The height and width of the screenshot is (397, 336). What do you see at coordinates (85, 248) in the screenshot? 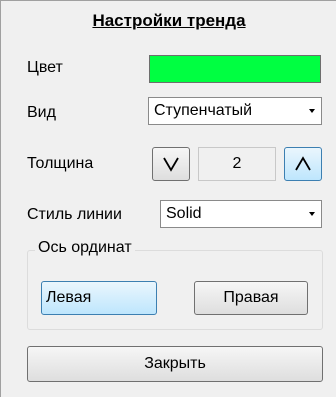
I see `y-axis-group-label: Ось ординат` at bounding box center [85, 248].